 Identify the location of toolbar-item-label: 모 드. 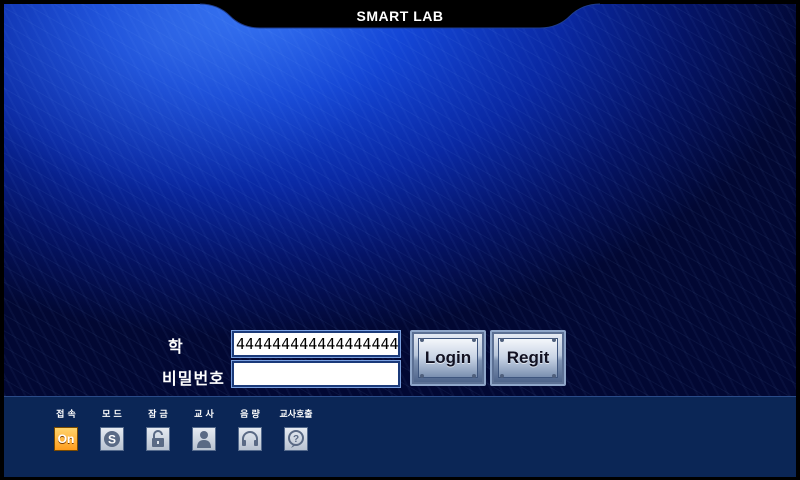
(112, 415).